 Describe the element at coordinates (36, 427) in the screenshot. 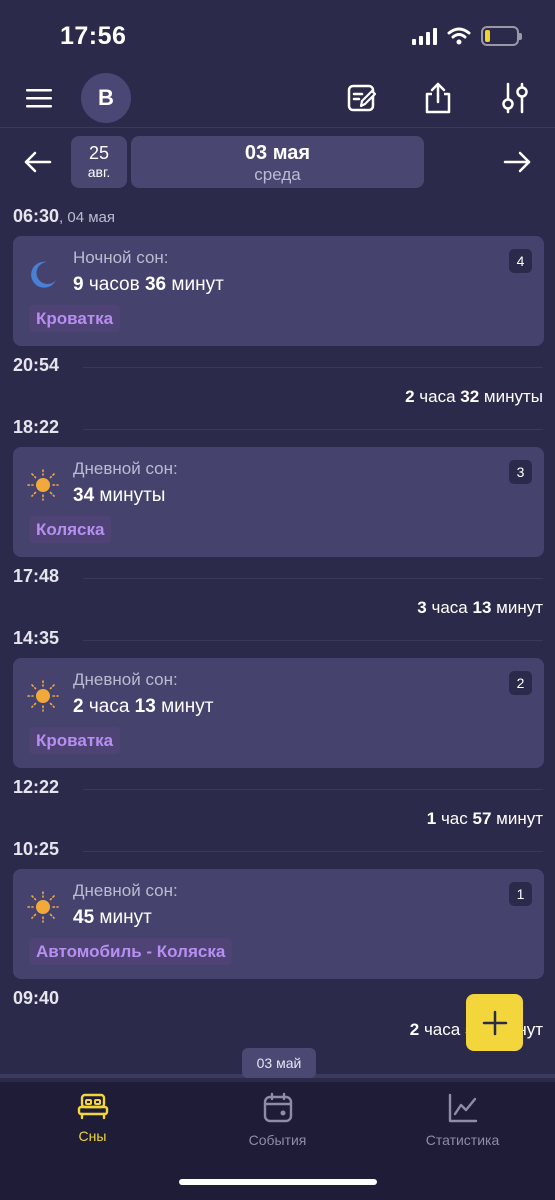

I see `time-label: 18:22` at that location.